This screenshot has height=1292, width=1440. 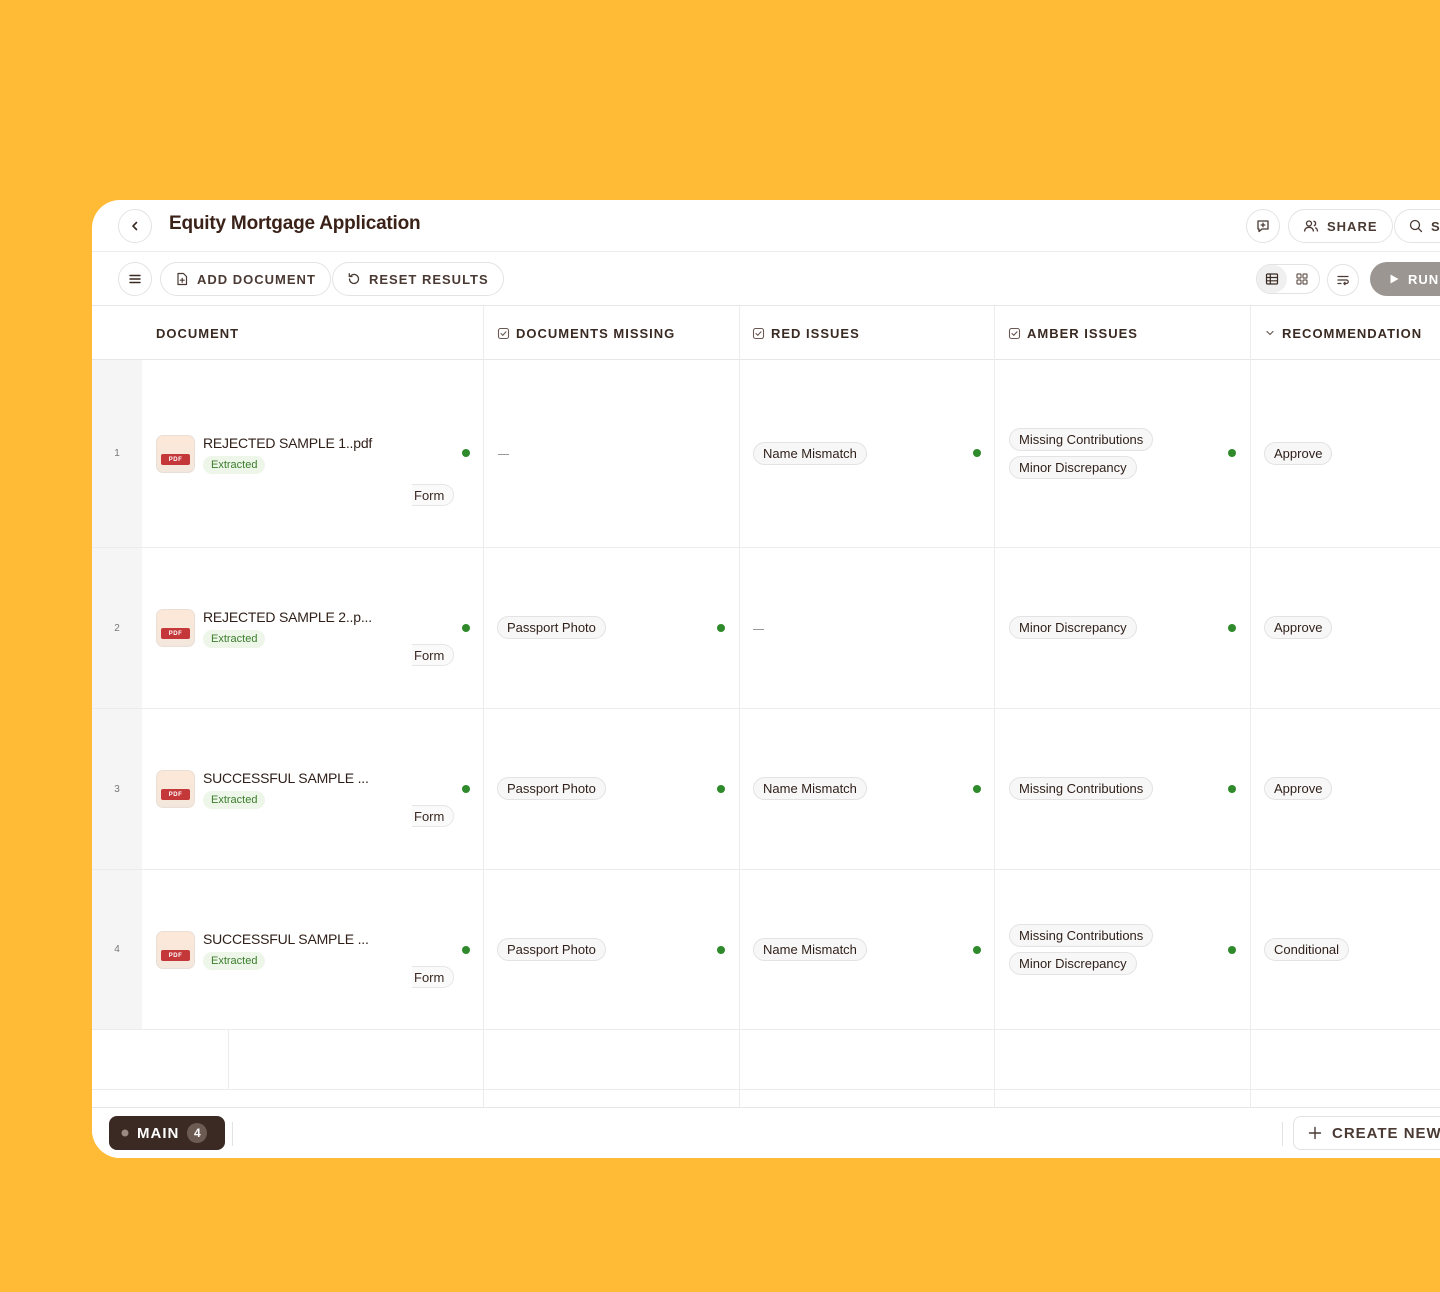 I want to click on back-button, so click(x=135, y=226).